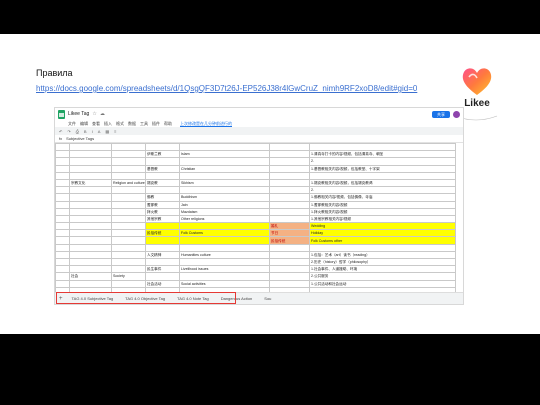 Image resolution: width=540 pixels, height=405 pixels. Describe the element at coordinates (168, 124) in the screenshot. I see `menu-help: 帮助` at that location.